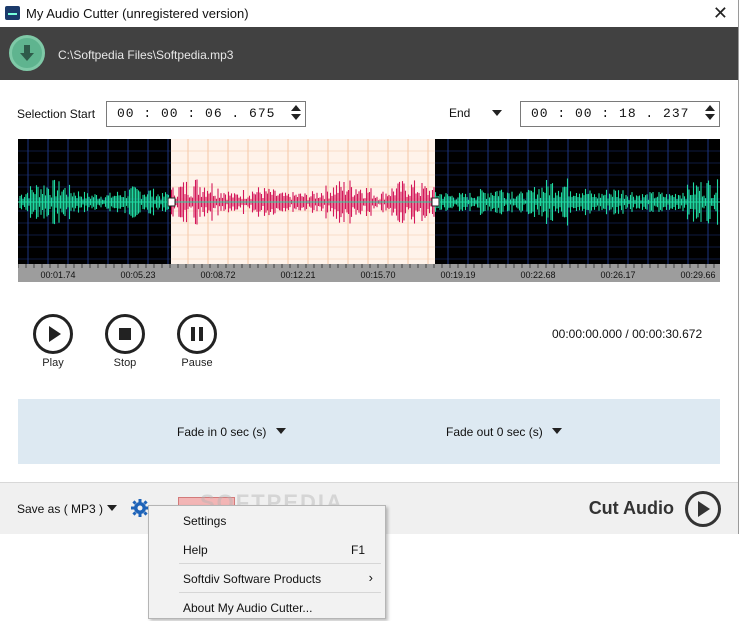  I want to click on arrow-right-icon, so click(704, 509).